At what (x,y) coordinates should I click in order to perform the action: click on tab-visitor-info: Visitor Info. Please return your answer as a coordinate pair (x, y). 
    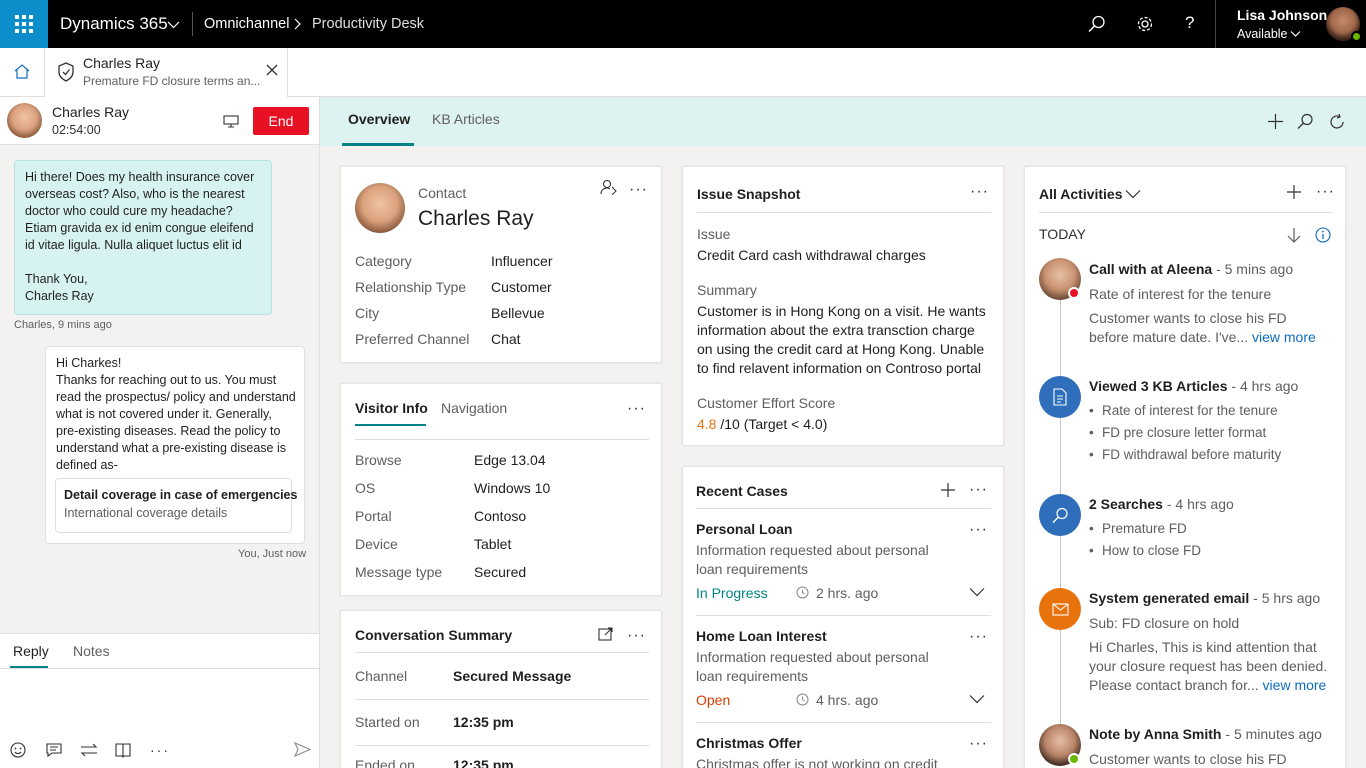
    Looking at the image, I should click on (391, 408).